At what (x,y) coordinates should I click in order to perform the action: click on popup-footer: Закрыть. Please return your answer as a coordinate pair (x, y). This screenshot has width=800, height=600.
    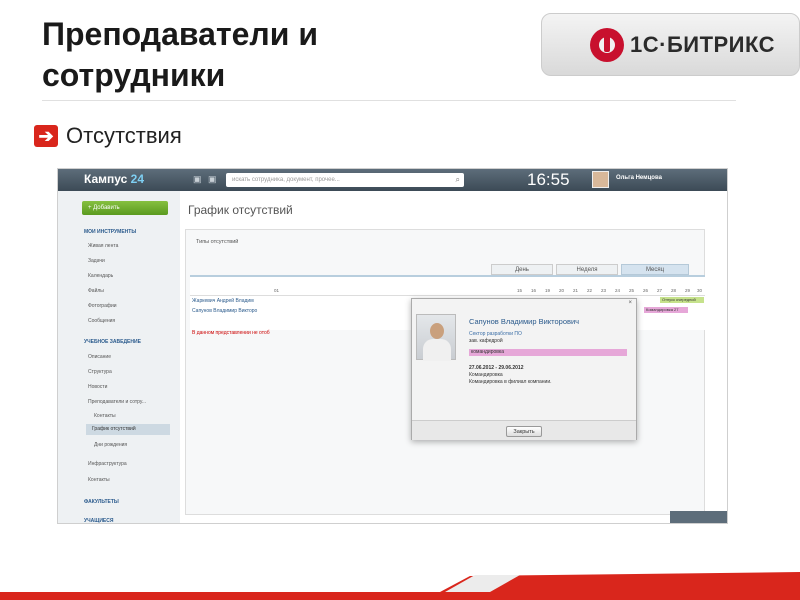
    Looking at the image, I should click on (524, 430).